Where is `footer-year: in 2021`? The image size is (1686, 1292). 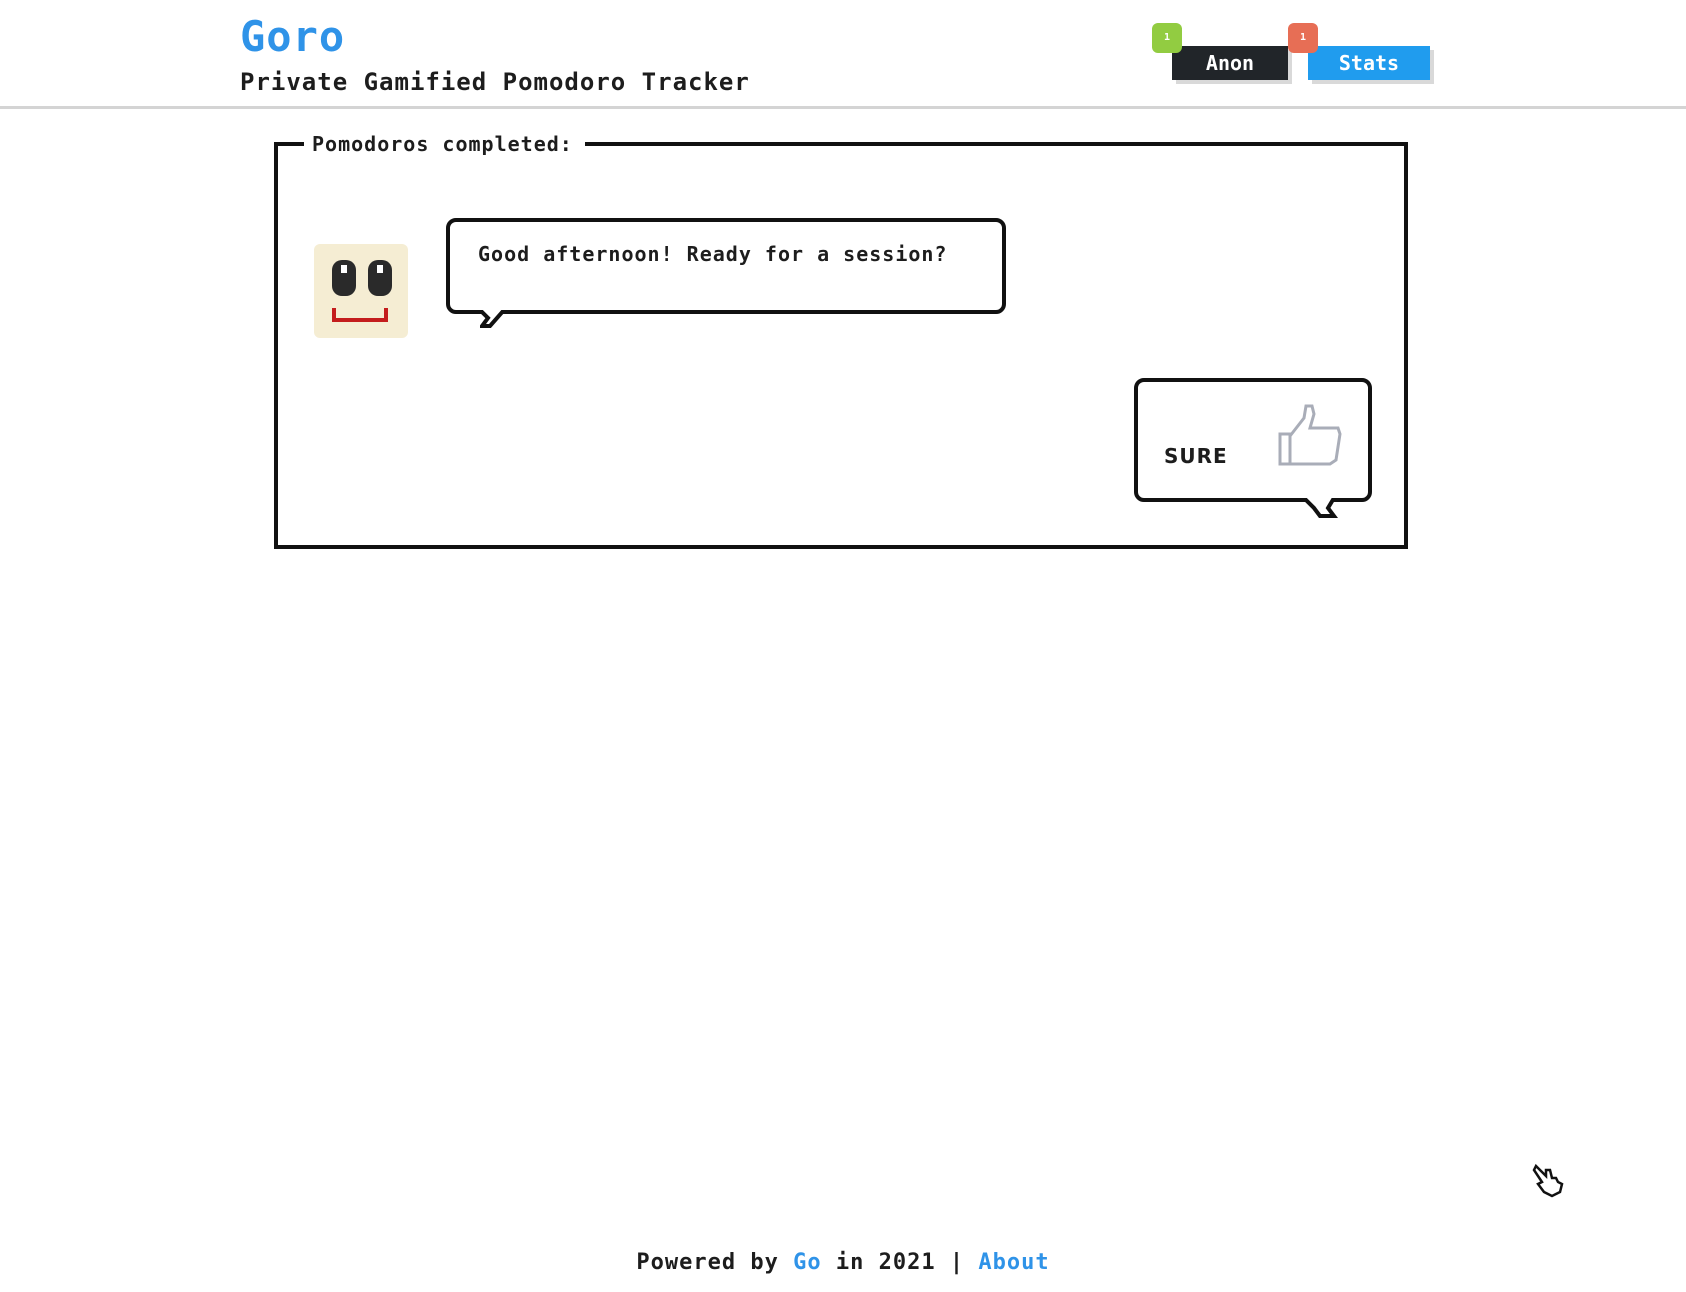
footer-year: in 2021 is located at coordinates (885, 1262).